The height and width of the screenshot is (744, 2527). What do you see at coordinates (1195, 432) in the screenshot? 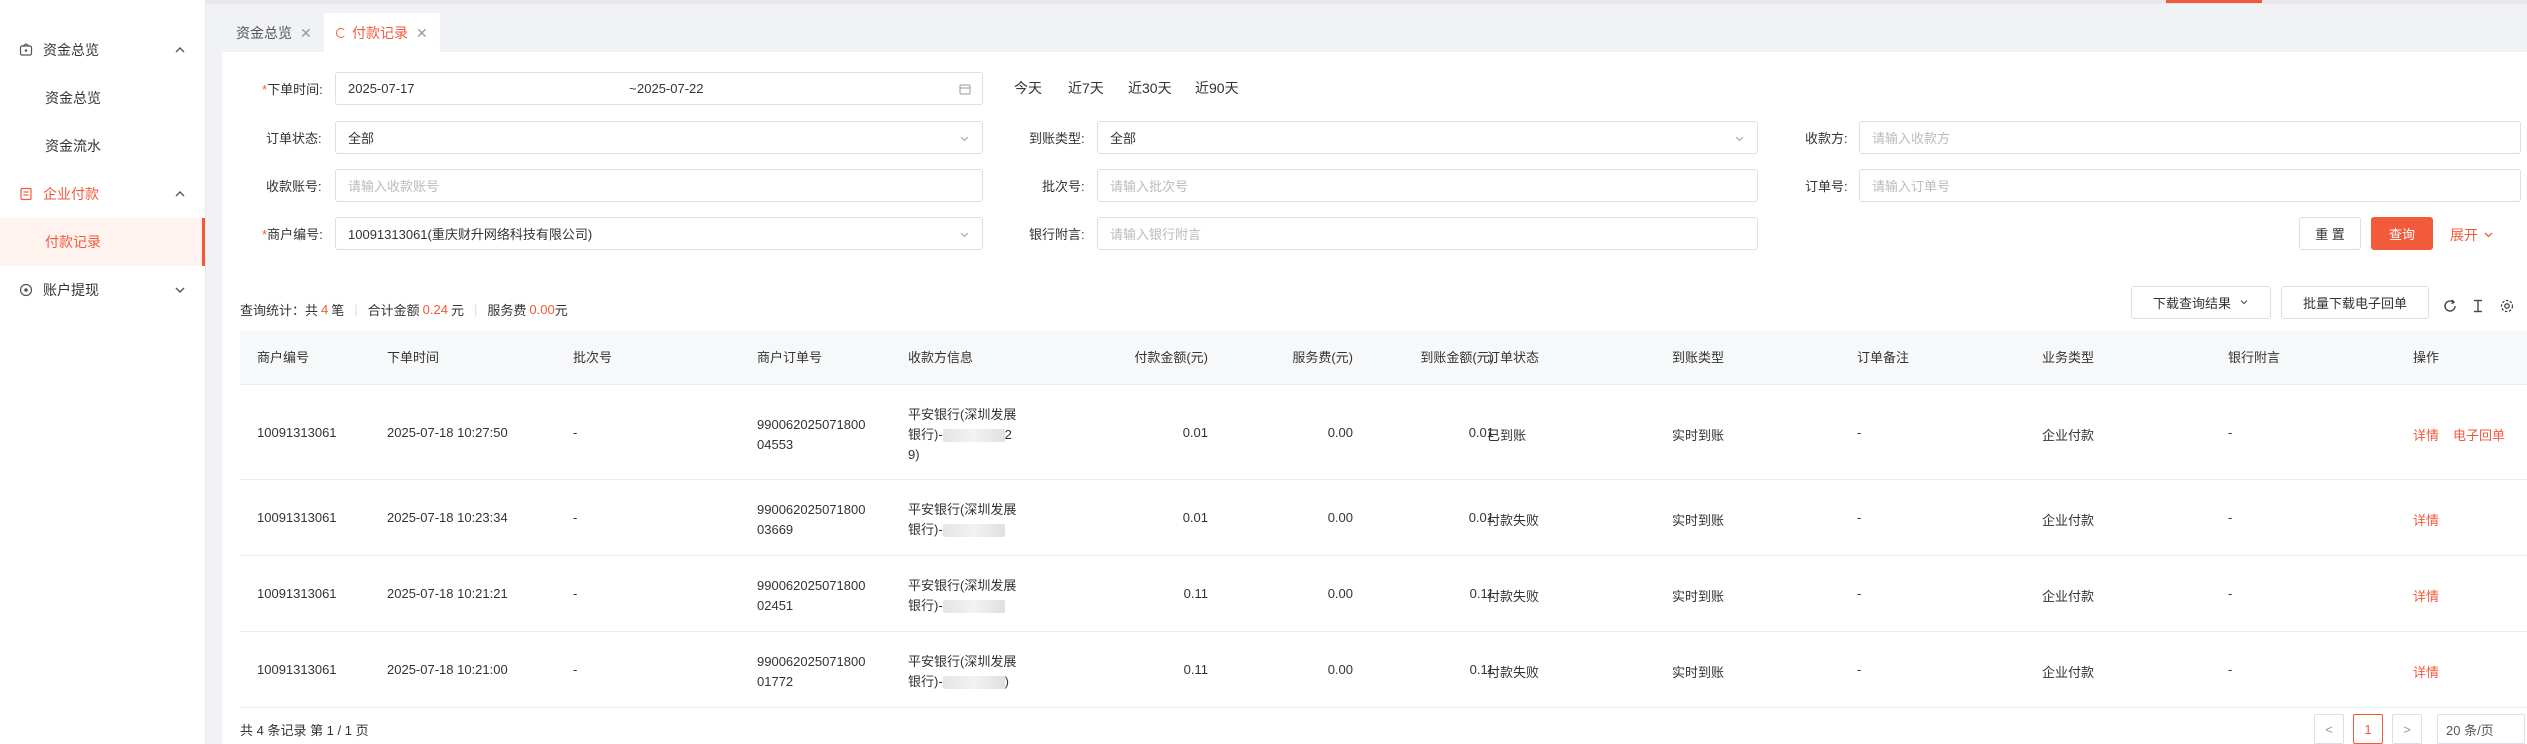
I see `cell-amount: 0.01` at bounding box center [1195, 432].